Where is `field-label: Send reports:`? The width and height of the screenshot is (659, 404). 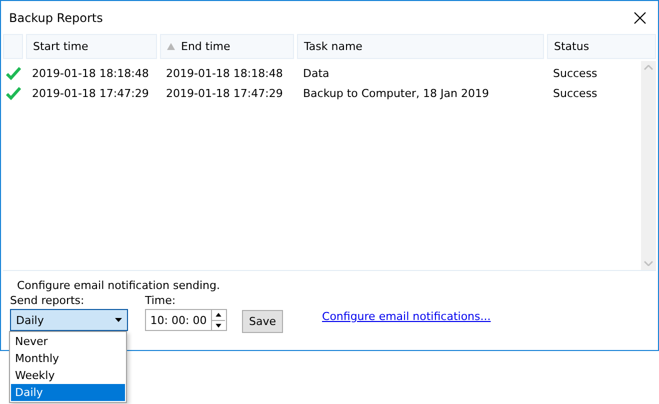 field-label: Send reports: is located at coordinates (48, 300).